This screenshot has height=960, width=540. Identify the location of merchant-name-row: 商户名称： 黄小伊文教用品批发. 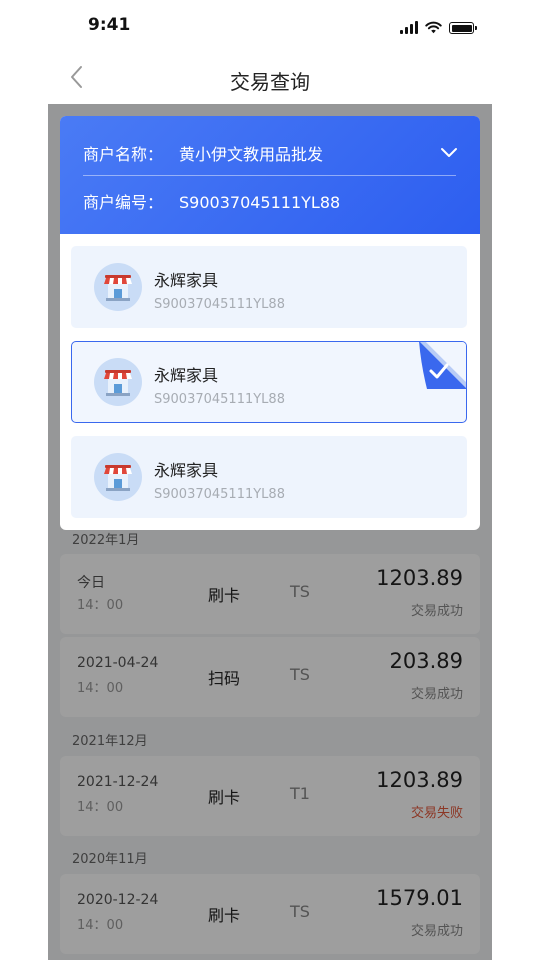
(203, 153).